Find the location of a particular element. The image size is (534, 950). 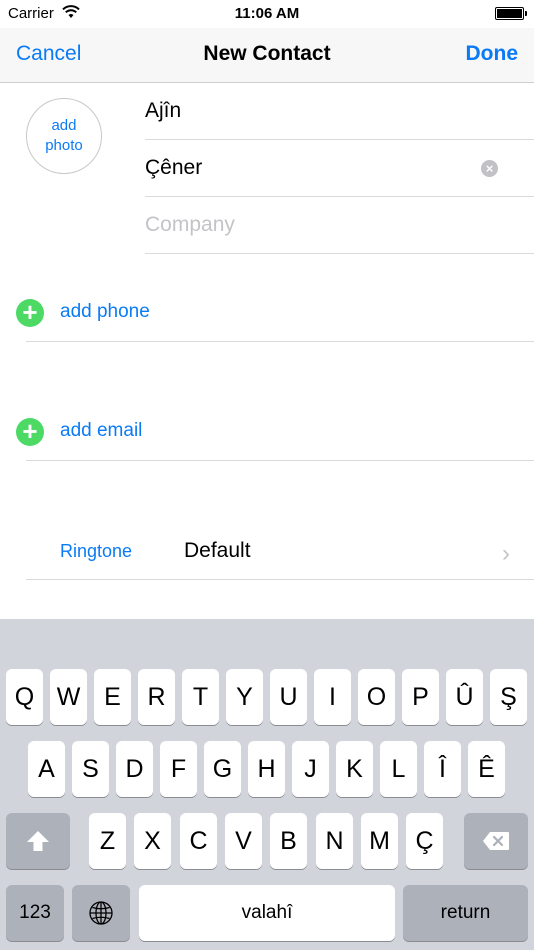

key-m: M is located at coordinates (379, 841).